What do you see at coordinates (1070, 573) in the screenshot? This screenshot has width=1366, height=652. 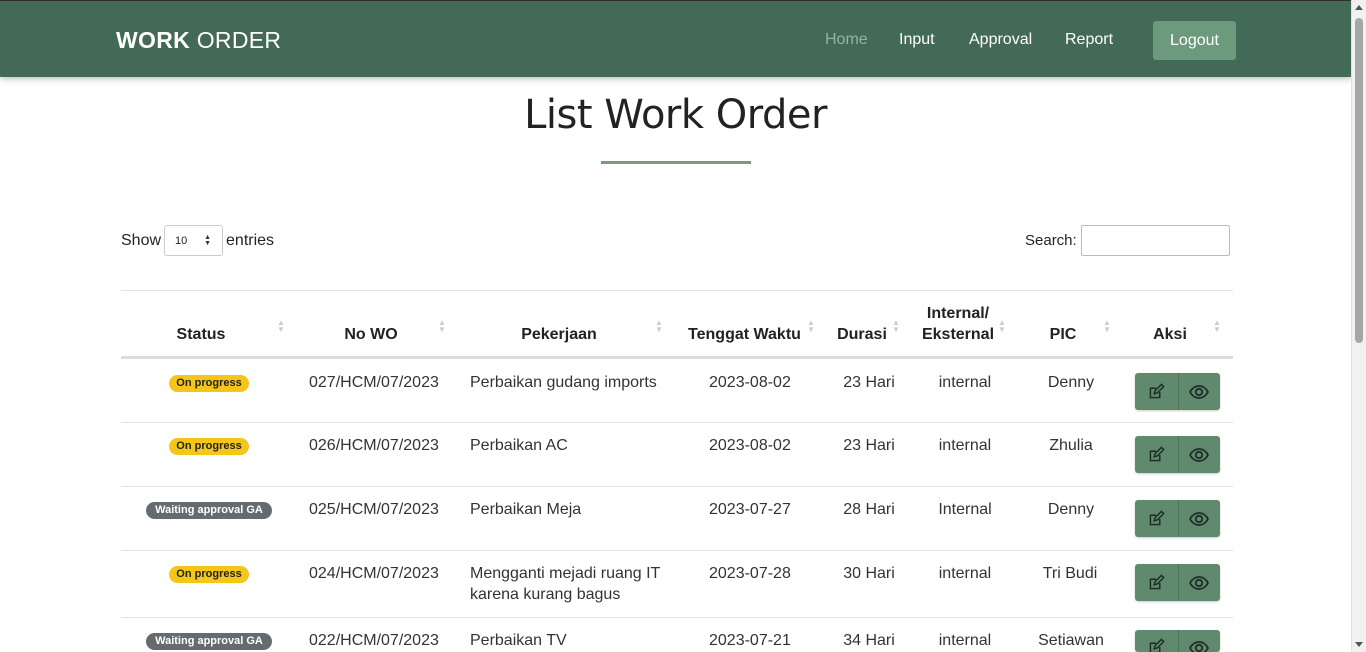 I see `cell-pic: Tri Budi` at bounding box center [1070, 573].